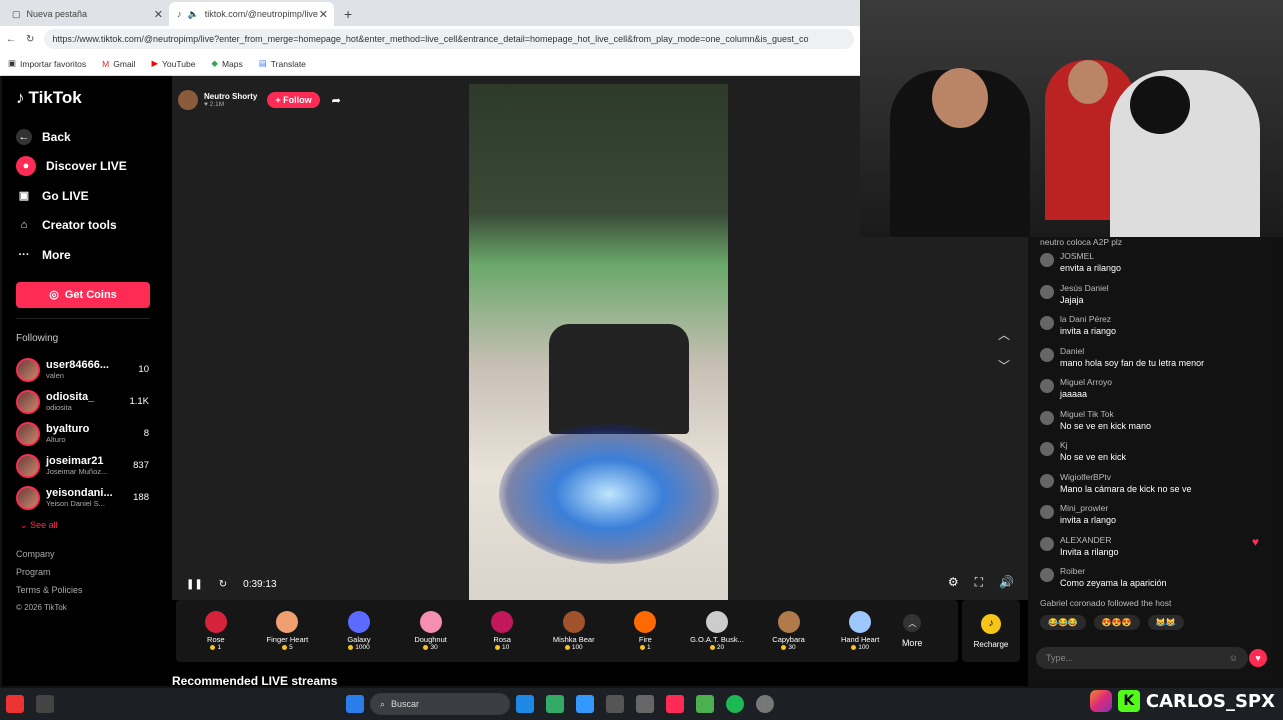  I want to click on nav-discover-live: ● Discover LIVE, so click(91, 167).